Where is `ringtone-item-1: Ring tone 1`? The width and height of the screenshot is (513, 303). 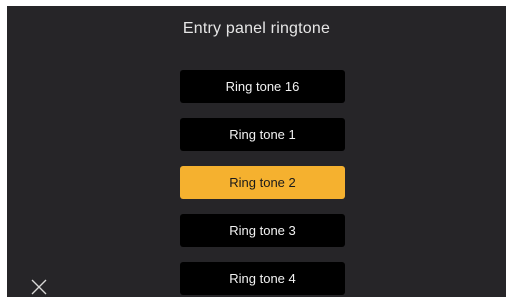 ringtone-item-1: Ring tone 1 is located at coordinates (262, 134).